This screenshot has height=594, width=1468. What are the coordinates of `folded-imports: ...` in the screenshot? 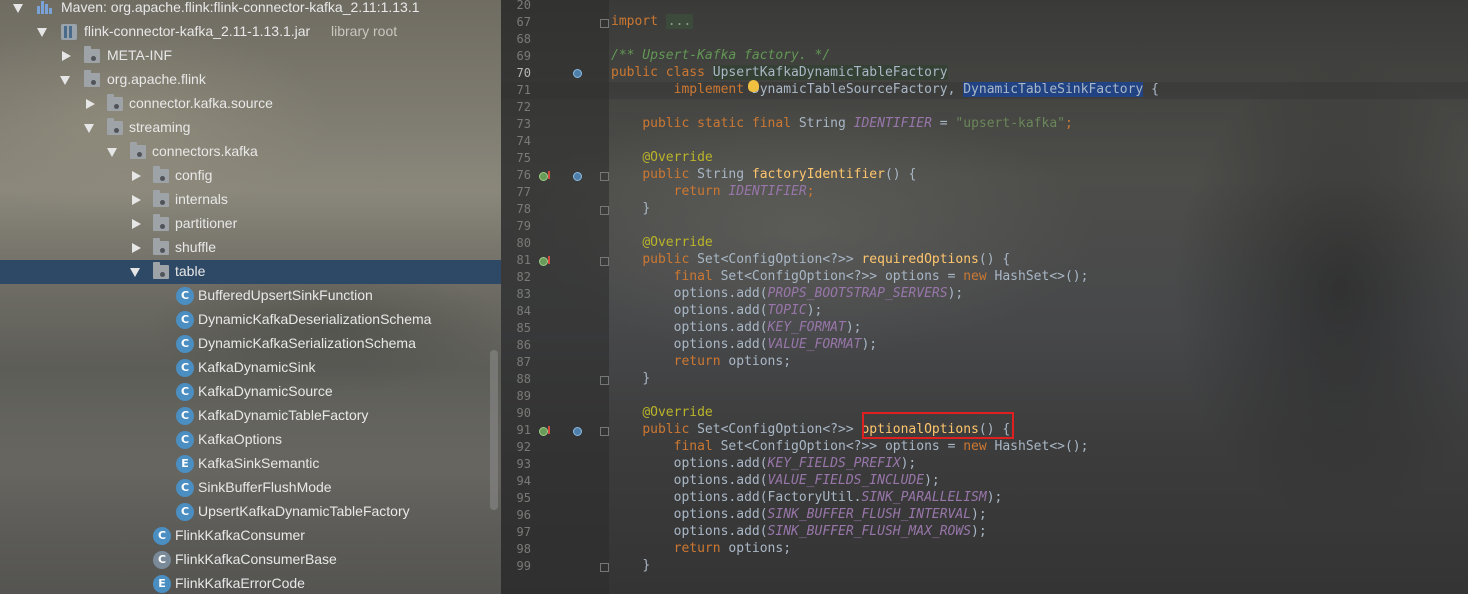 It's located at (679, 21).